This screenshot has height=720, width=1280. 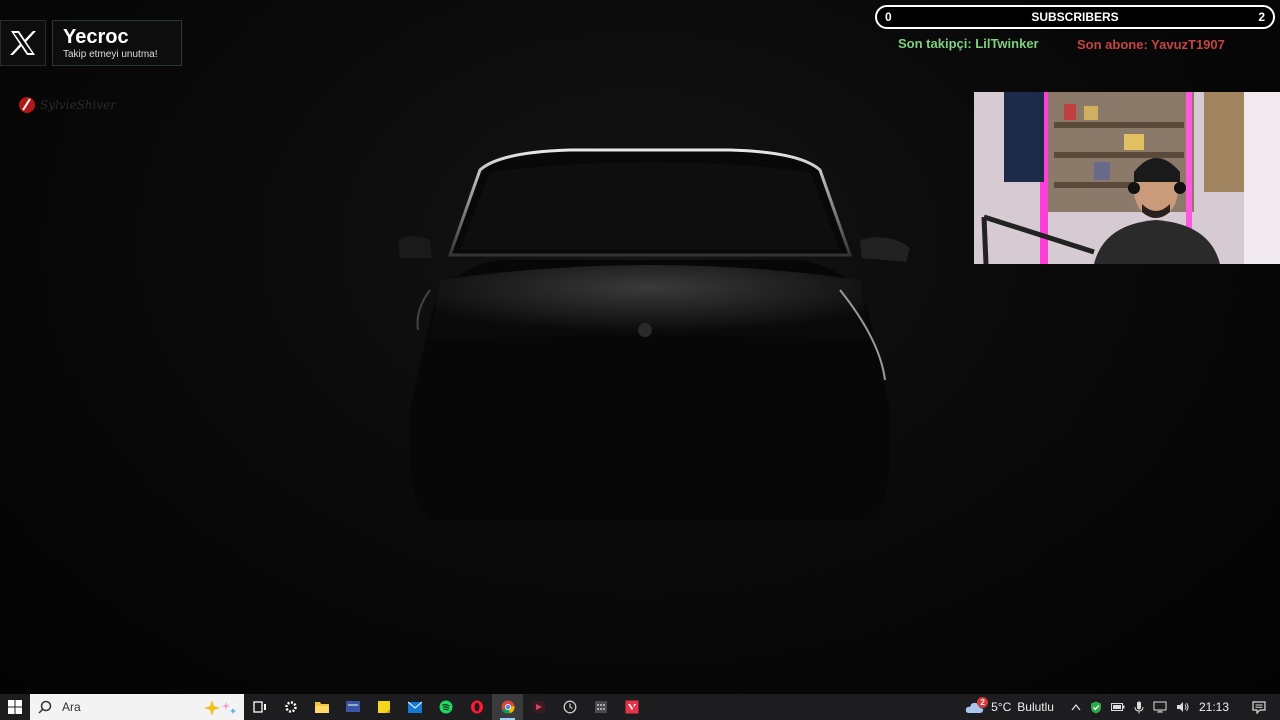 I want to click on search-icon, so click(x=45, y=707).